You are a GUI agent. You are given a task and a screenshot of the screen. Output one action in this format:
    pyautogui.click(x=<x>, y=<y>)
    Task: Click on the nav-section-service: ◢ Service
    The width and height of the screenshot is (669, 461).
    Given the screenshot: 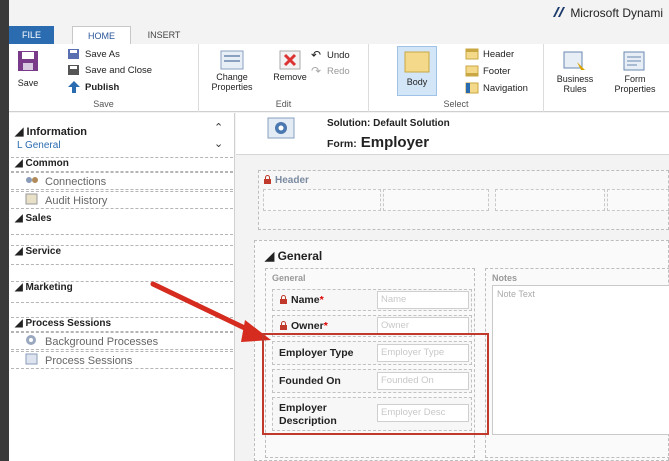 What is the action you would take?
    pyautogui.click(x=122, y=255)
    